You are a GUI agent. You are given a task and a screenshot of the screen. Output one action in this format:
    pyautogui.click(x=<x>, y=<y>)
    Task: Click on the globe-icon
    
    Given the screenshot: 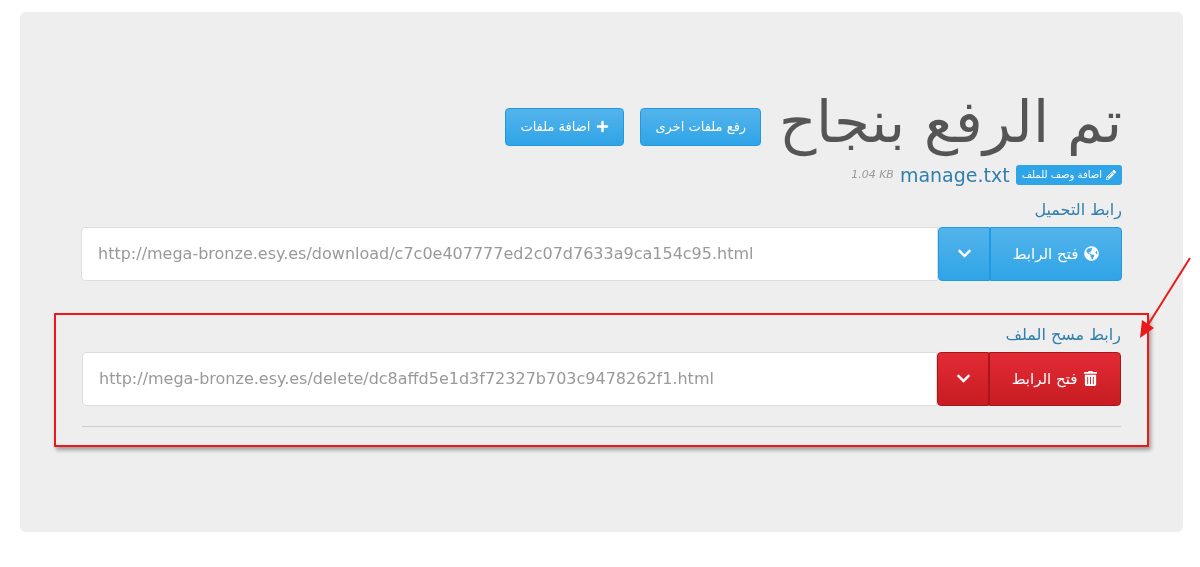 What is the action you would take?
    pyautogui.click(x=1092, y=254)
    